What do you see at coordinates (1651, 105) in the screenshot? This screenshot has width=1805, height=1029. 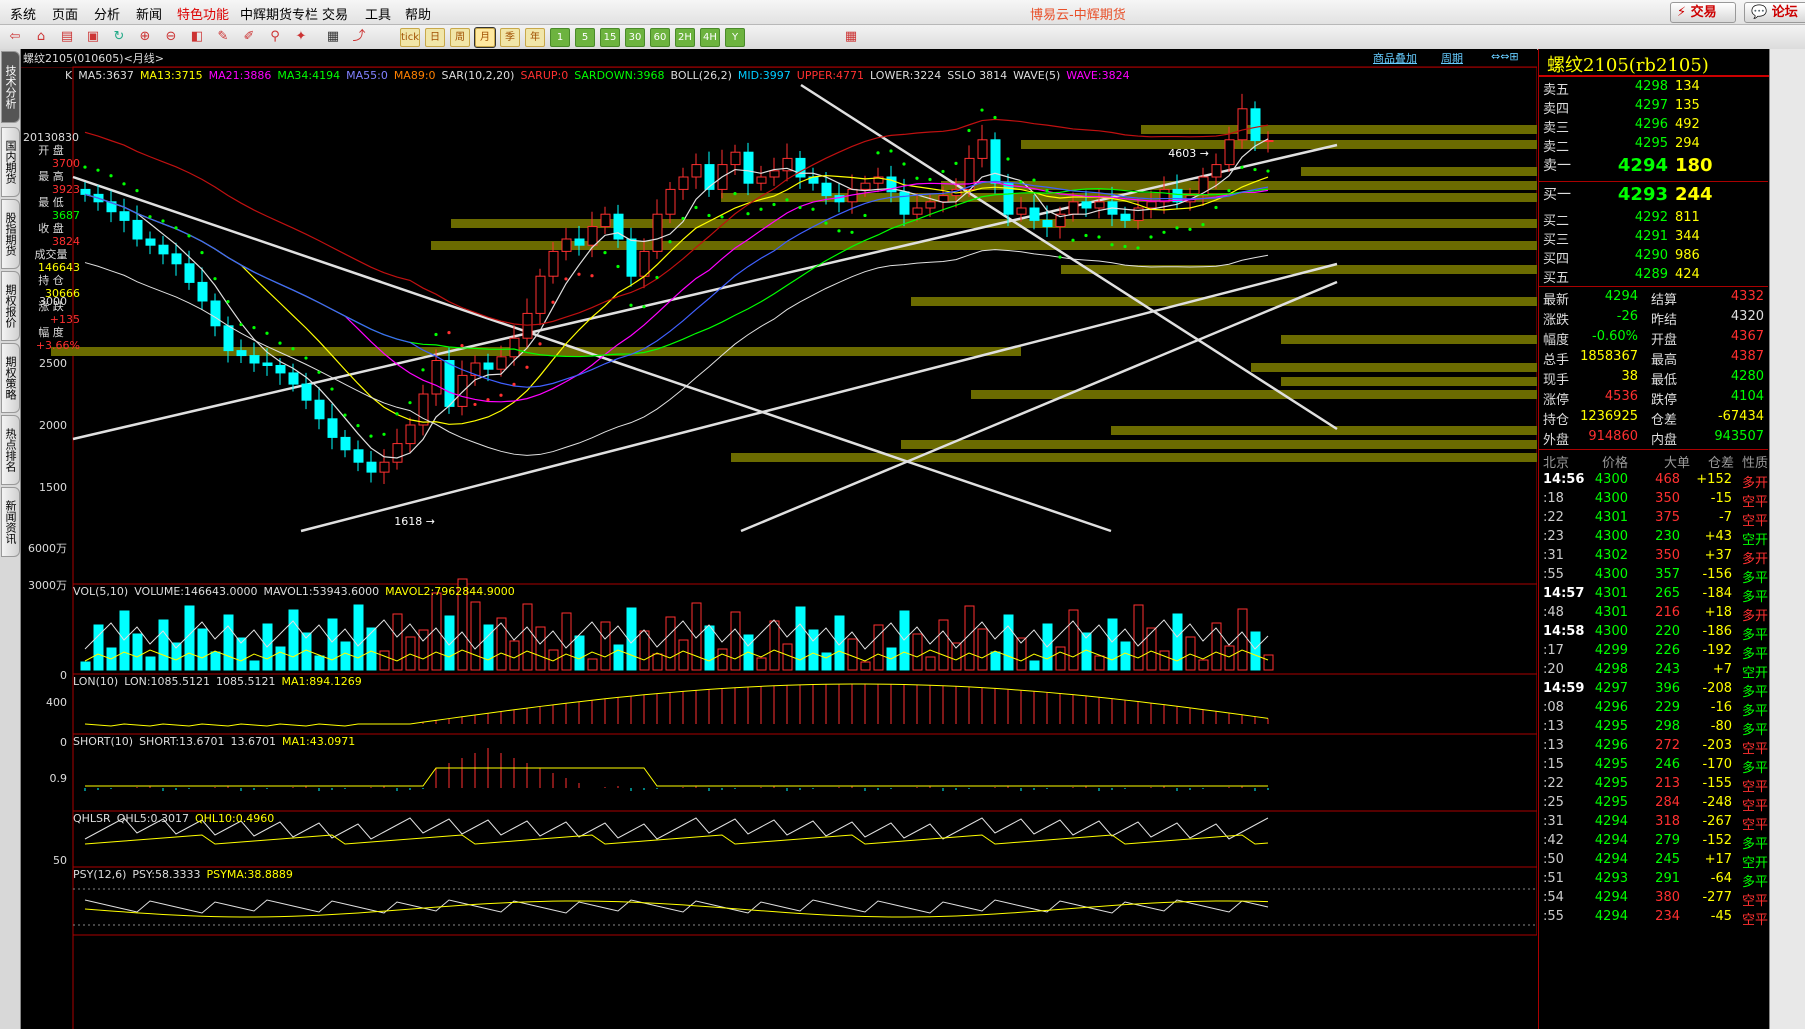 I see `ask-row-1-price: 4297` at bounding box center [1651, 105].